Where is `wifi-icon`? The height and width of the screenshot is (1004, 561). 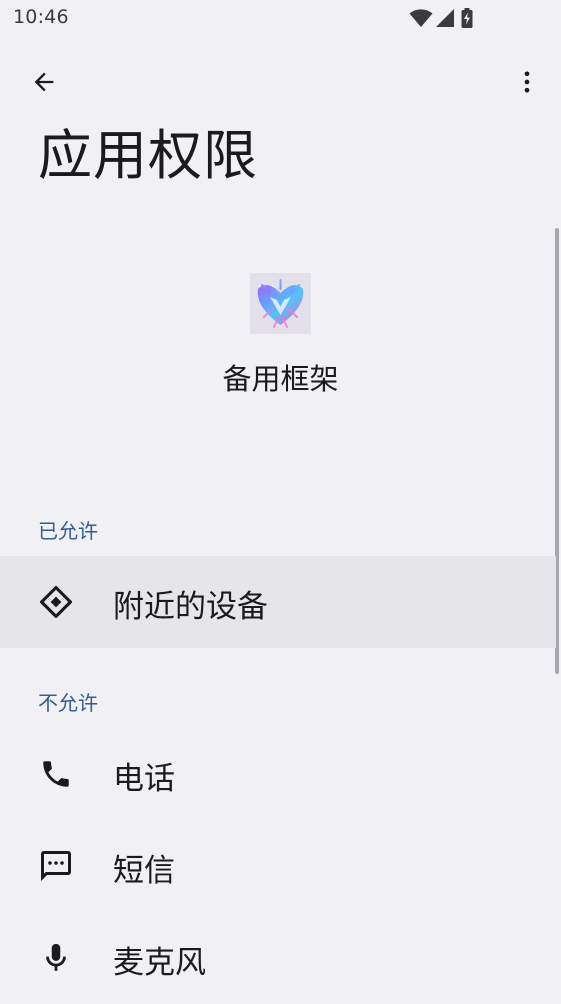 wifi-icon is located at coordinates (421, 18).